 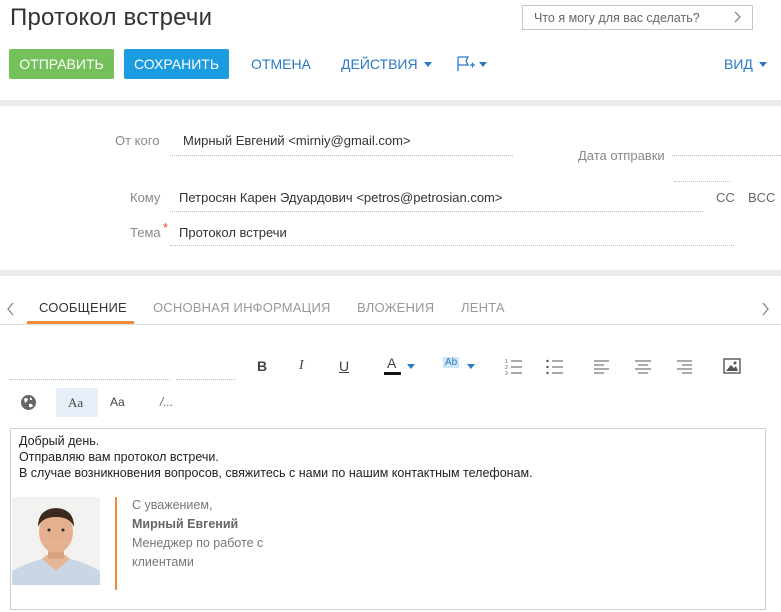 What do you see at coordinates (28, 402) in the screenshot?
I see `globe-icon` at bounding box center [28, 402].